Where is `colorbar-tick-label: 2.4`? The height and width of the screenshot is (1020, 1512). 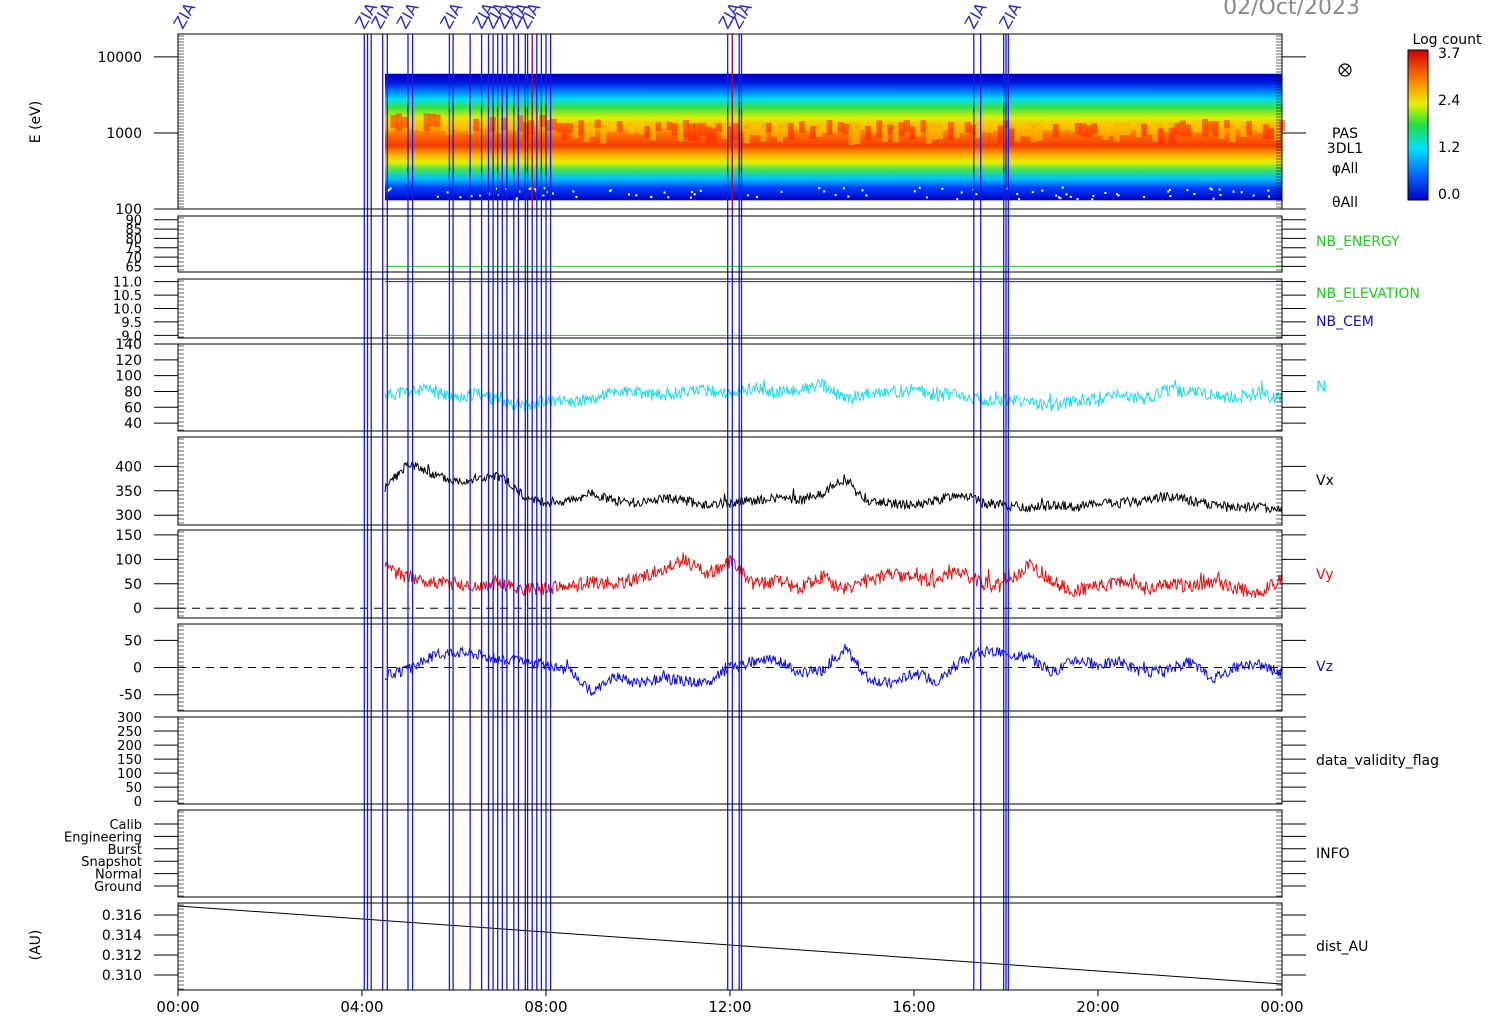 colorbar-tick-label: 2.4 is located at coordinates (1449, 101).